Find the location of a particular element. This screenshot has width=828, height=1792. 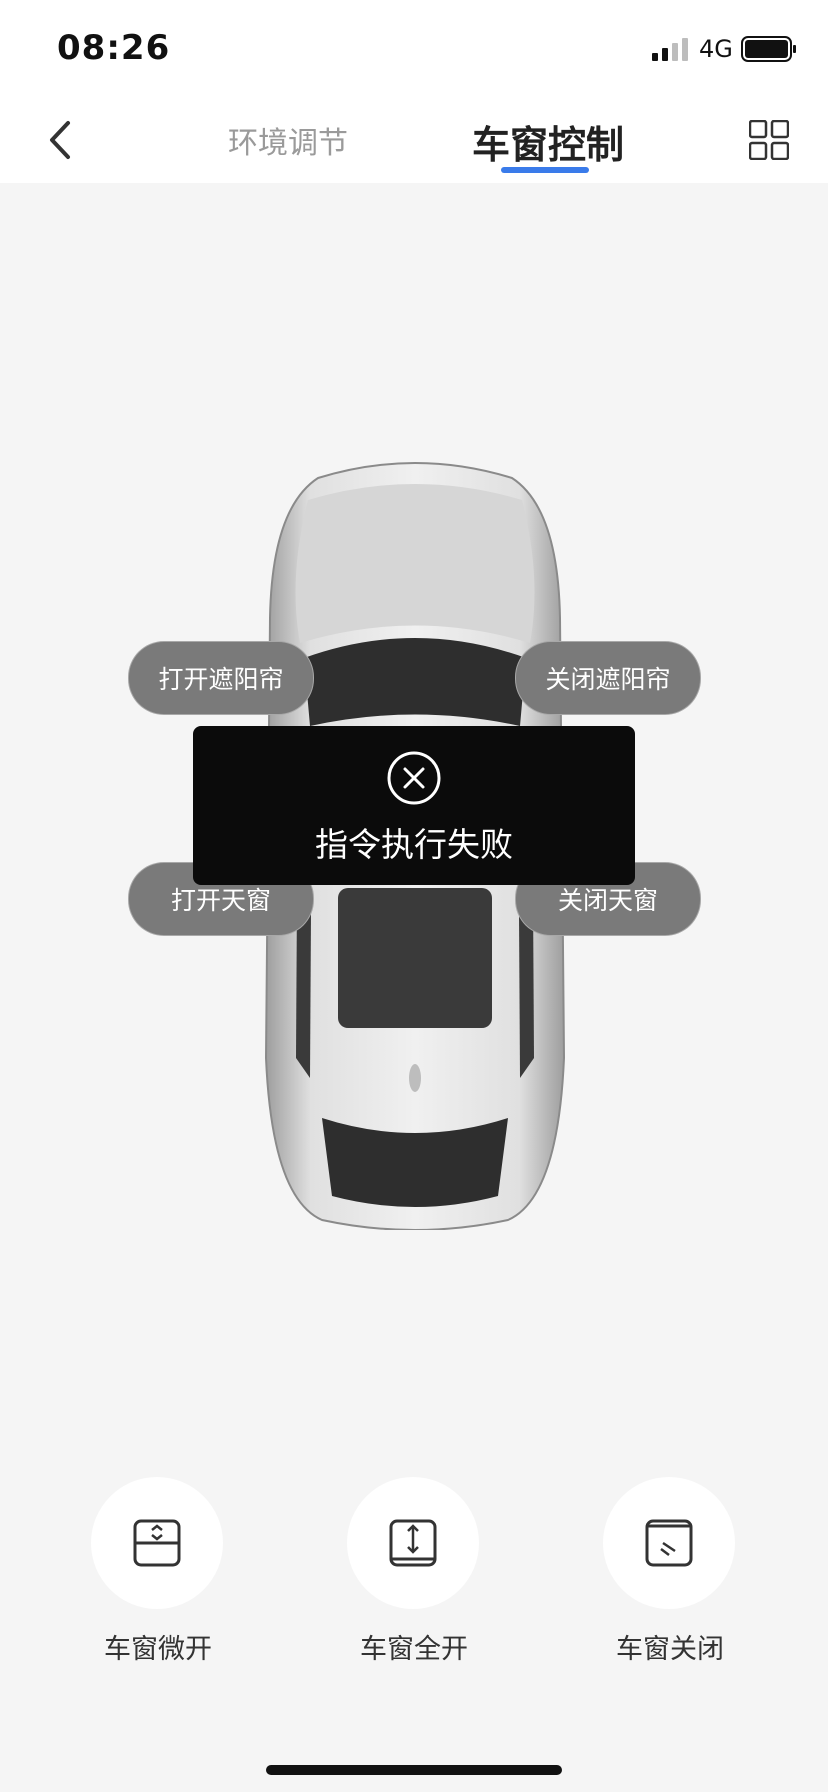

tab-environment: 环境调节 is located at coordinates (288, 140).